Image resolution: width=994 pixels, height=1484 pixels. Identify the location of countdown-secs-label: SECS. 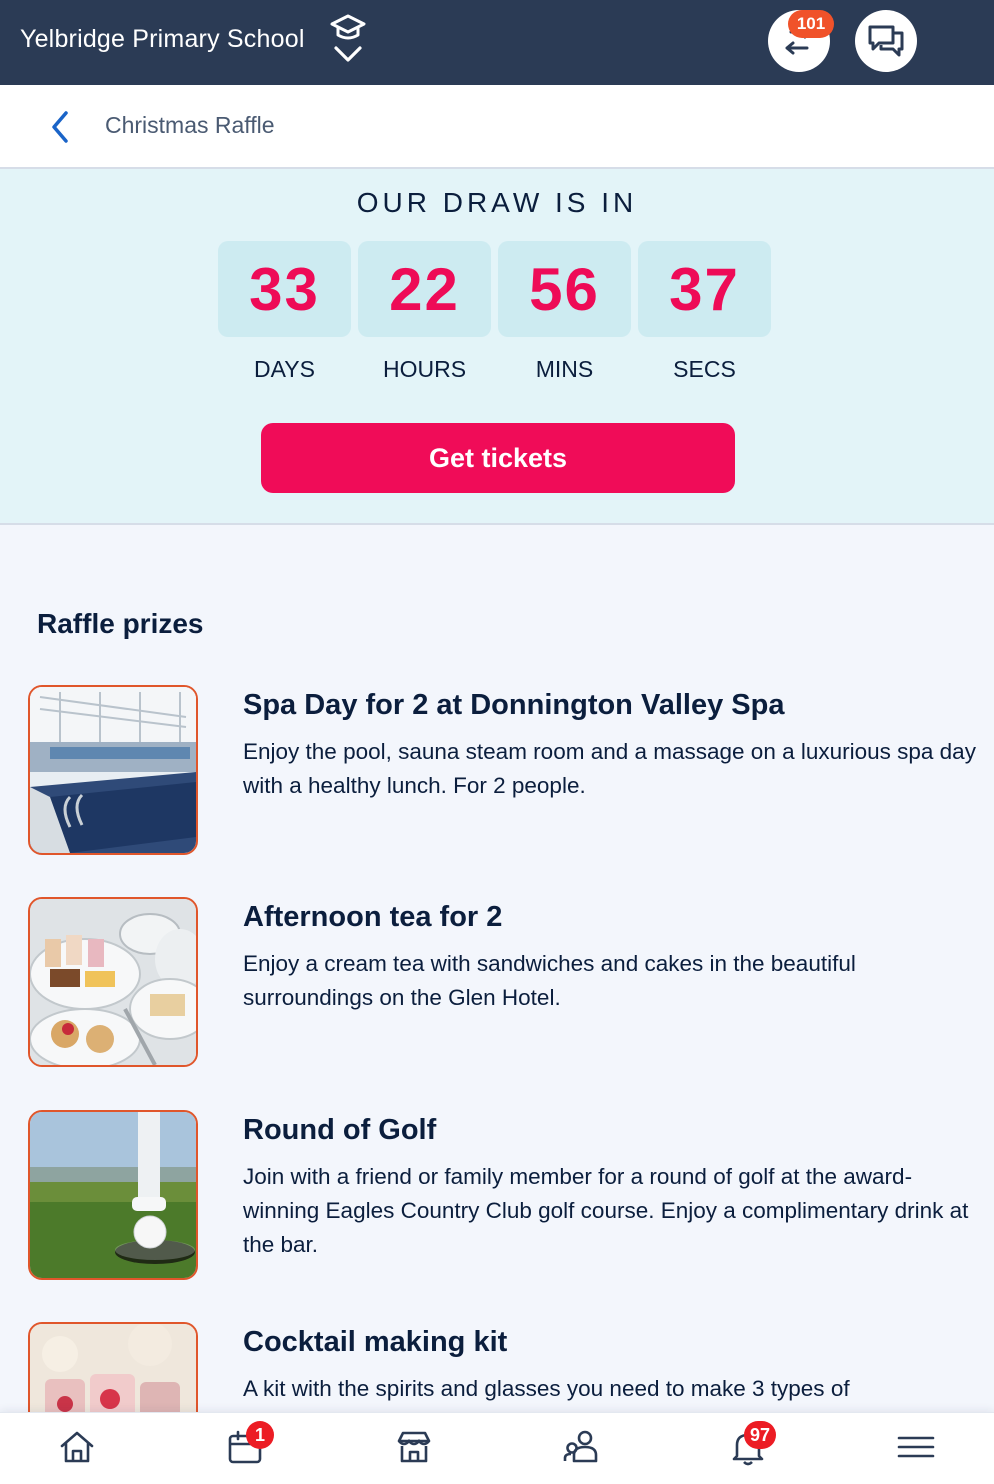
(704, 369).